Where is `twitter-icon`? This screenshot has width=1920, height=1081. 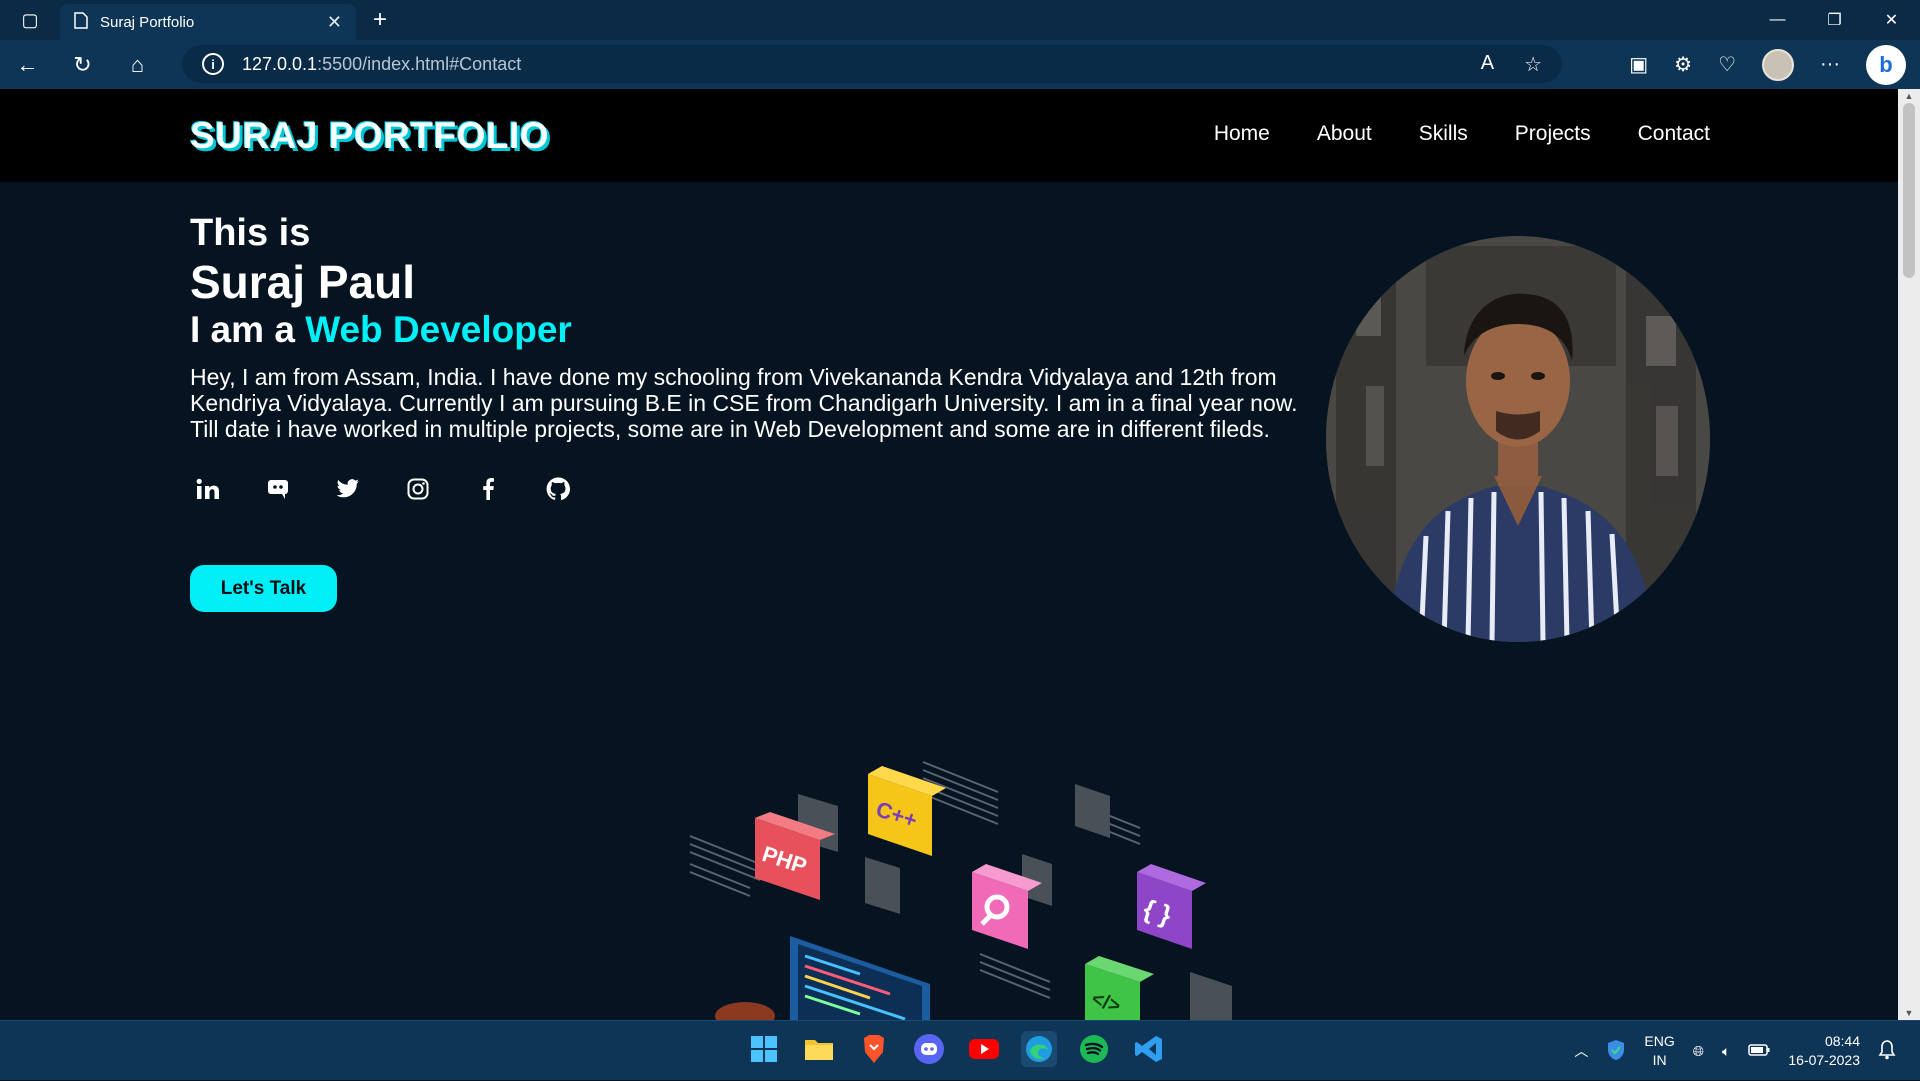 twitter-icon is located at coordinates (348, 489).